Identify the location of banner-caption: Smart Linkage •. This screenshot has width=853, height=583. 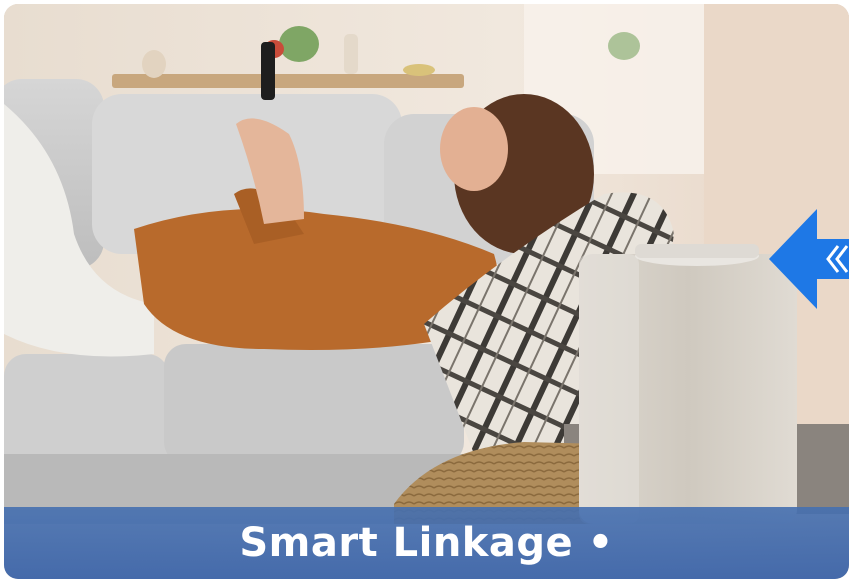
(426, 543).